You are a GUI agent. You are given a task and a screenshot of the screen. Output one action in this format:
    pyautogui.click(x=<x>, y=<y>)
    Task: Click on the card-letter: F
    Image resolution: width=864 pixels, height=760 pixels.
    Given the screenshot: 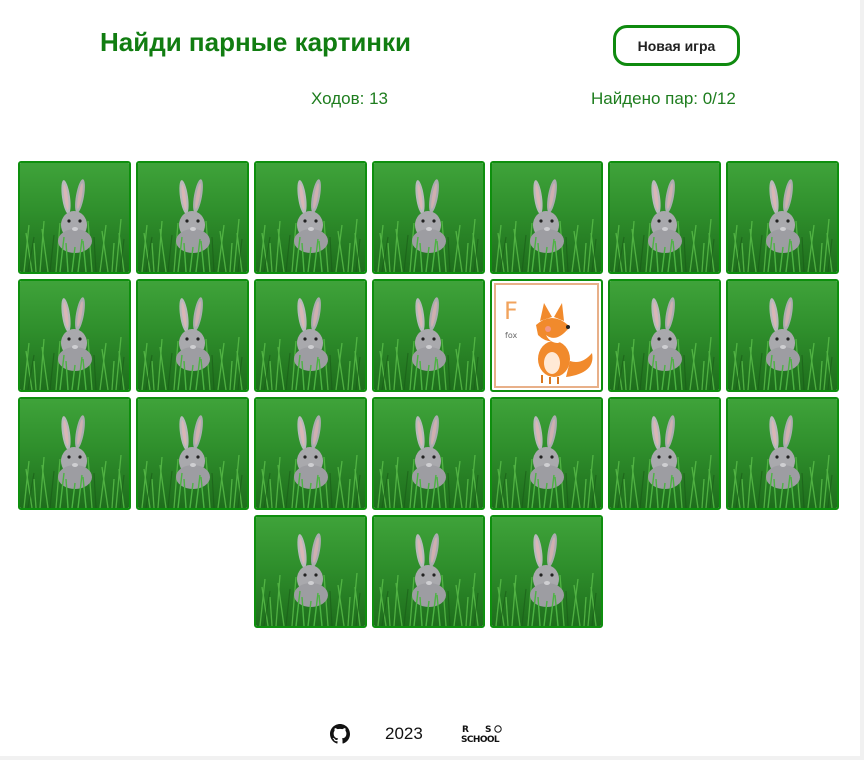 What is the action you would take?
    pyautogui.click(x=511, y=311)
    